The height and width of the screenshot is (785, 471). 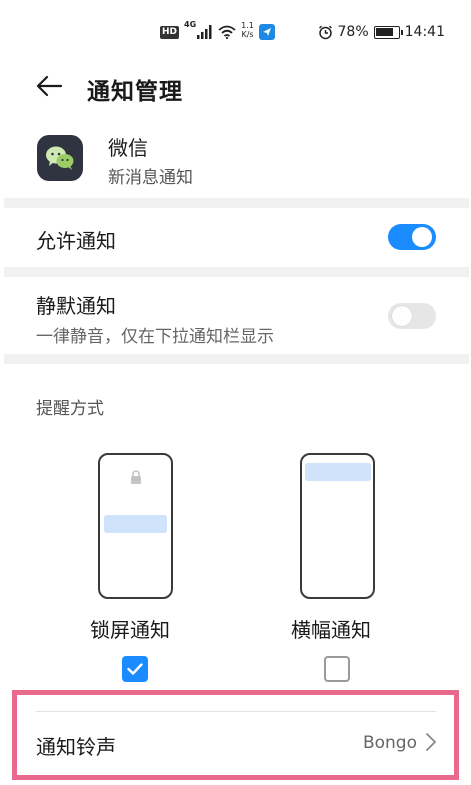 What do you see at coordinates (76, 306) in the screenshot?
I see `silent-notification-label: 静默通知` at bounding box center [76, 306].